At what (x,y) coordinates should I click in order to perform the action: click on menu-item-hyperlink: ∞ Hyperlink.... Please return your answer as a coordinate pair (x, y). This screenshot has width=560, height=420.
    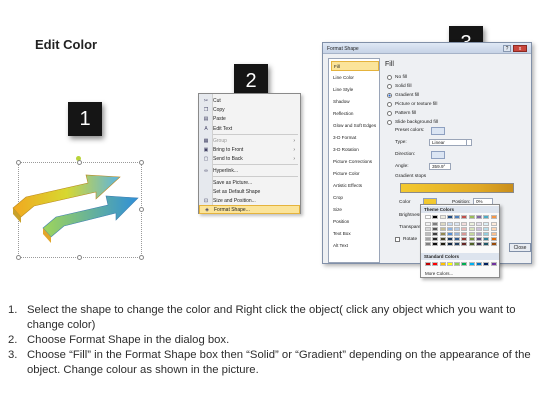
    Looking at the image, I should click on (249, 170).